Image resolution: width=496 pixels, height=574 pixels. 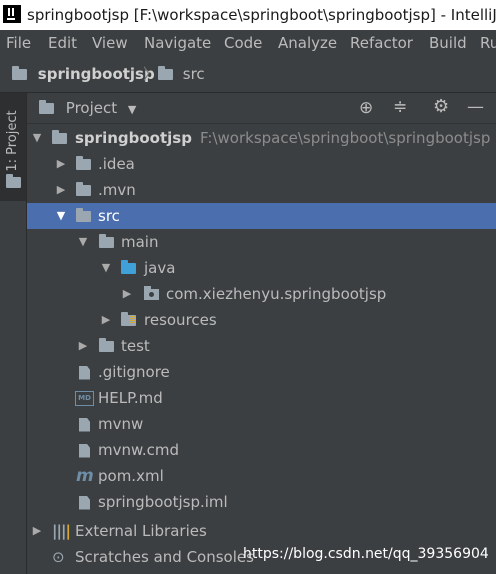 What do you see at coordinates (248, 74) in the screenshot?
I see `navigation-bar: springbootjsp 〉 src` at bounding box center [248, 74].